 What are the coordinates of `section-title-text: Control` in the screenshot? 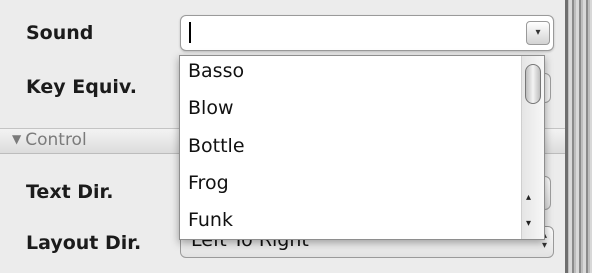 It's located at (56, 140).